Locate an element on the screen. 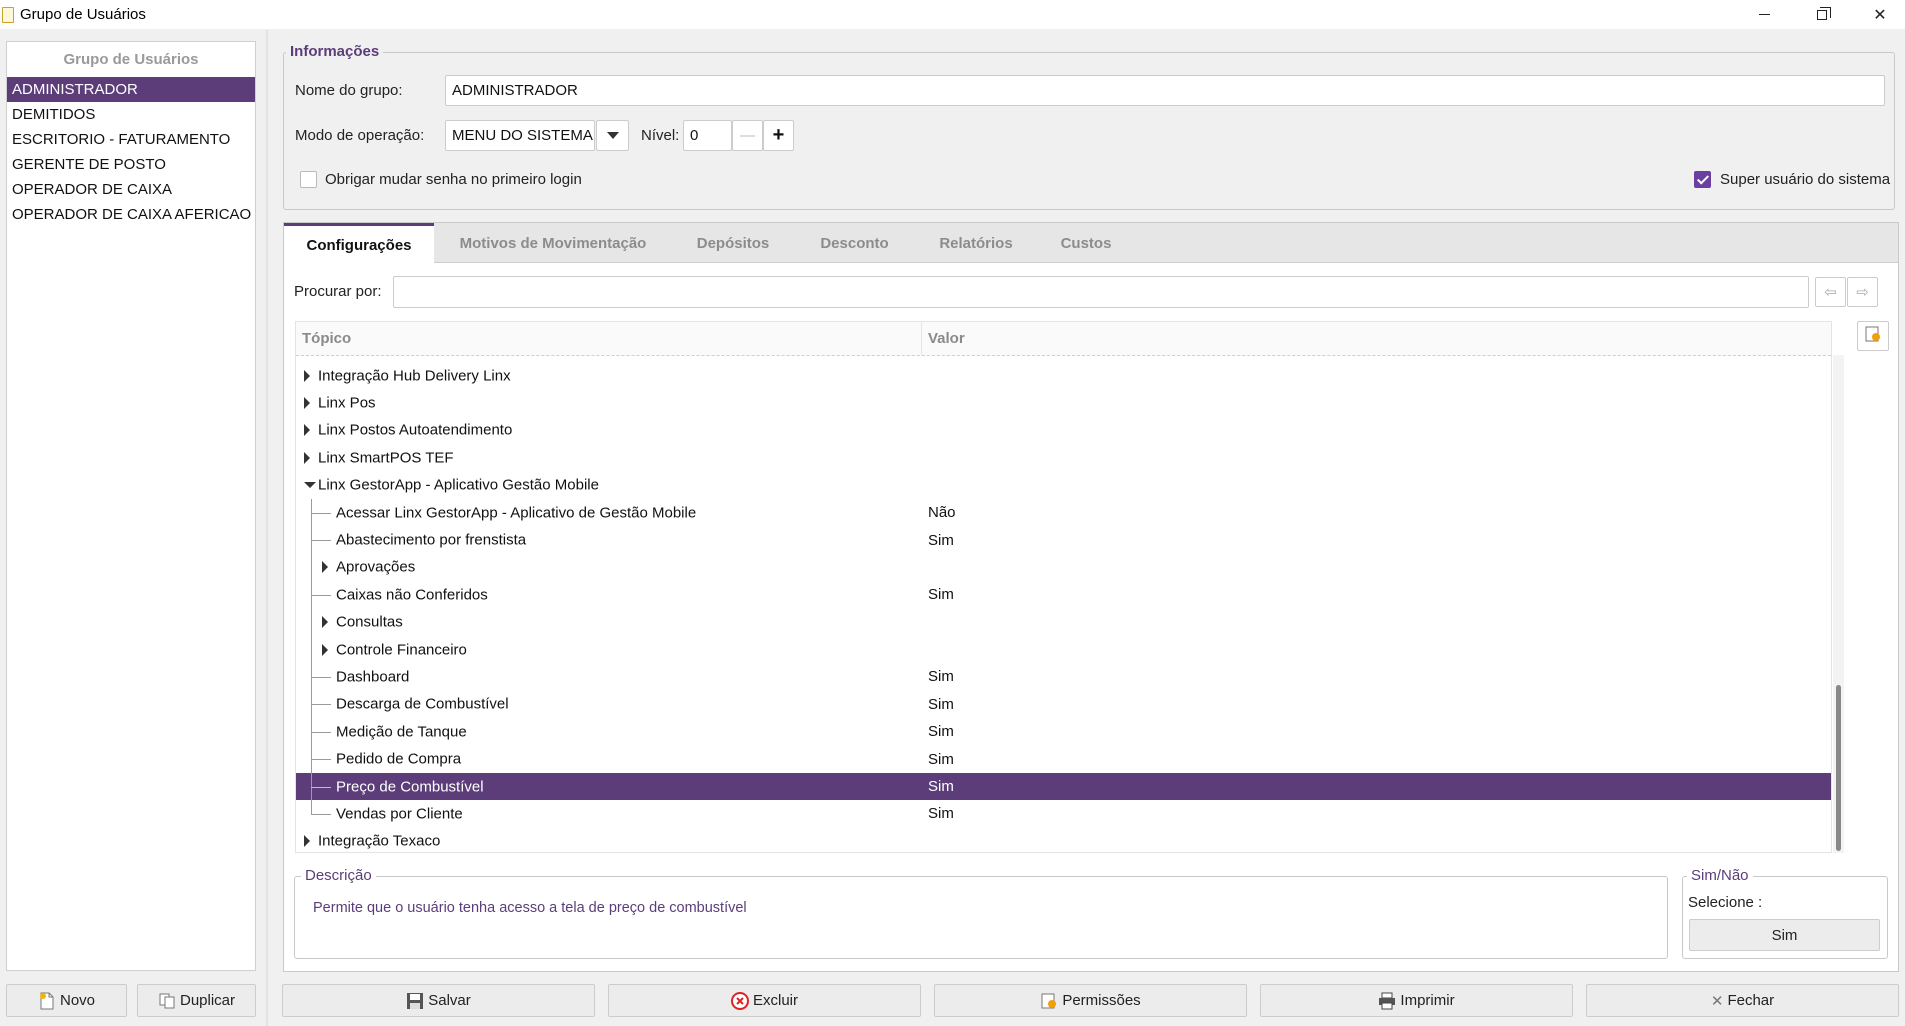  level-decrement-button: — is located at coordinates (747, 135).